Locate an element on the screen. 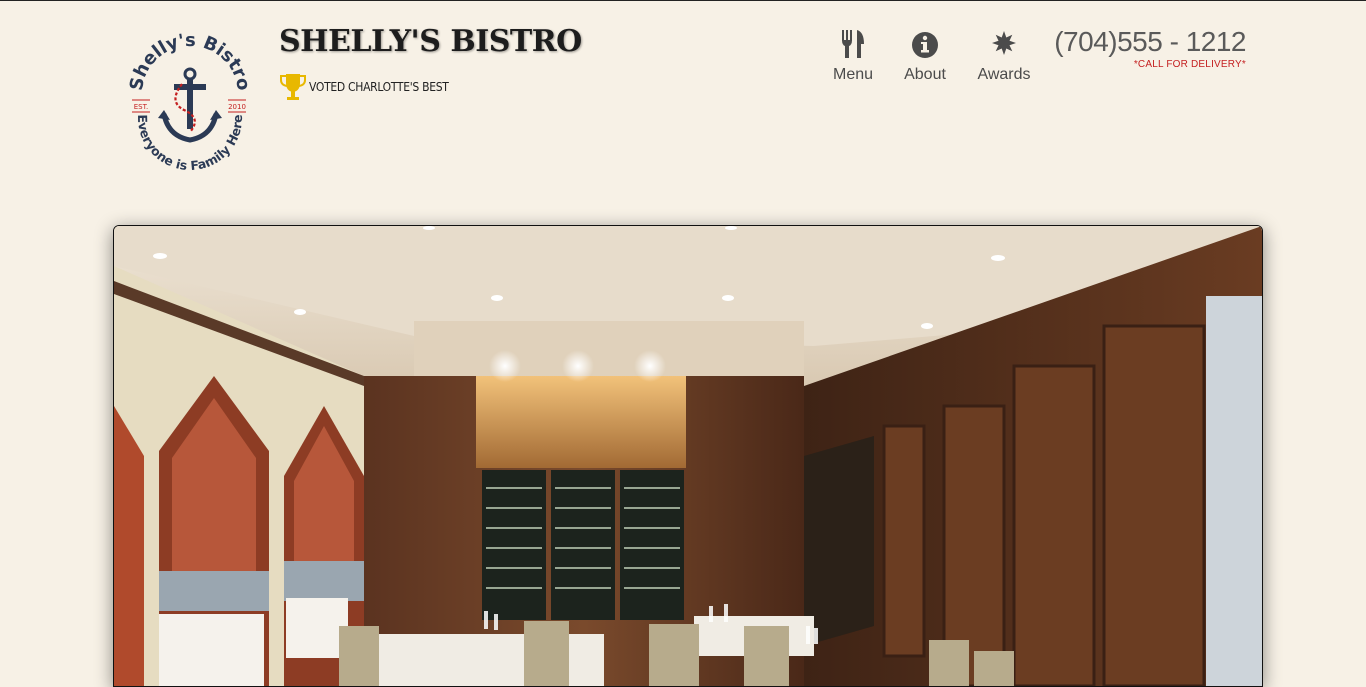 This screenshot has width=1366, height=687. nav-menu: Menu is located at coordinates (853, 56).